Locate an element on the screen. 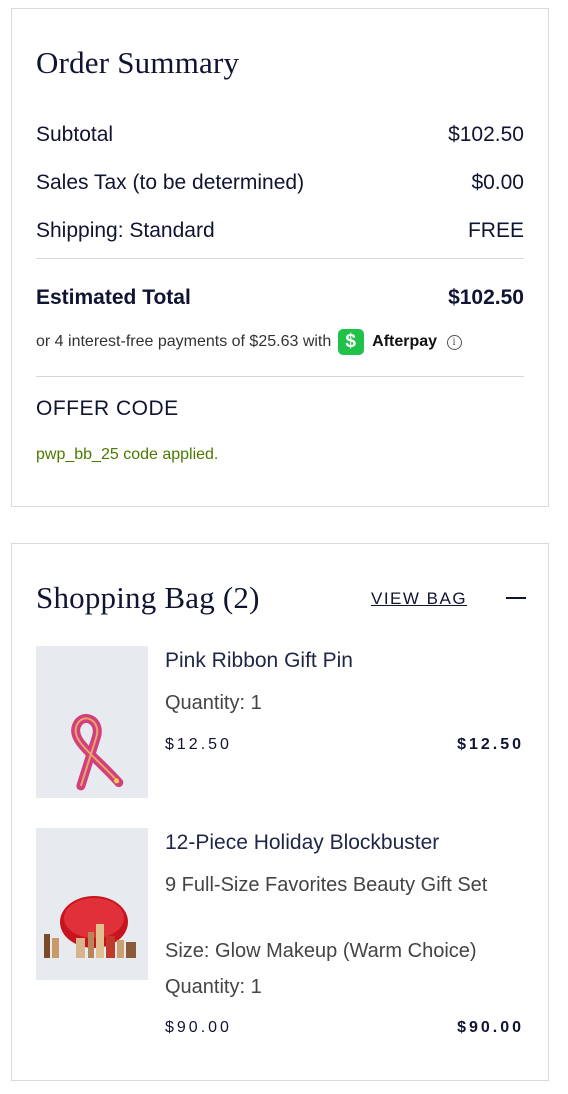 The height and width of the screenshot is (1094, 568). pink-ribbon-icon is located at coordinates (97, 752).